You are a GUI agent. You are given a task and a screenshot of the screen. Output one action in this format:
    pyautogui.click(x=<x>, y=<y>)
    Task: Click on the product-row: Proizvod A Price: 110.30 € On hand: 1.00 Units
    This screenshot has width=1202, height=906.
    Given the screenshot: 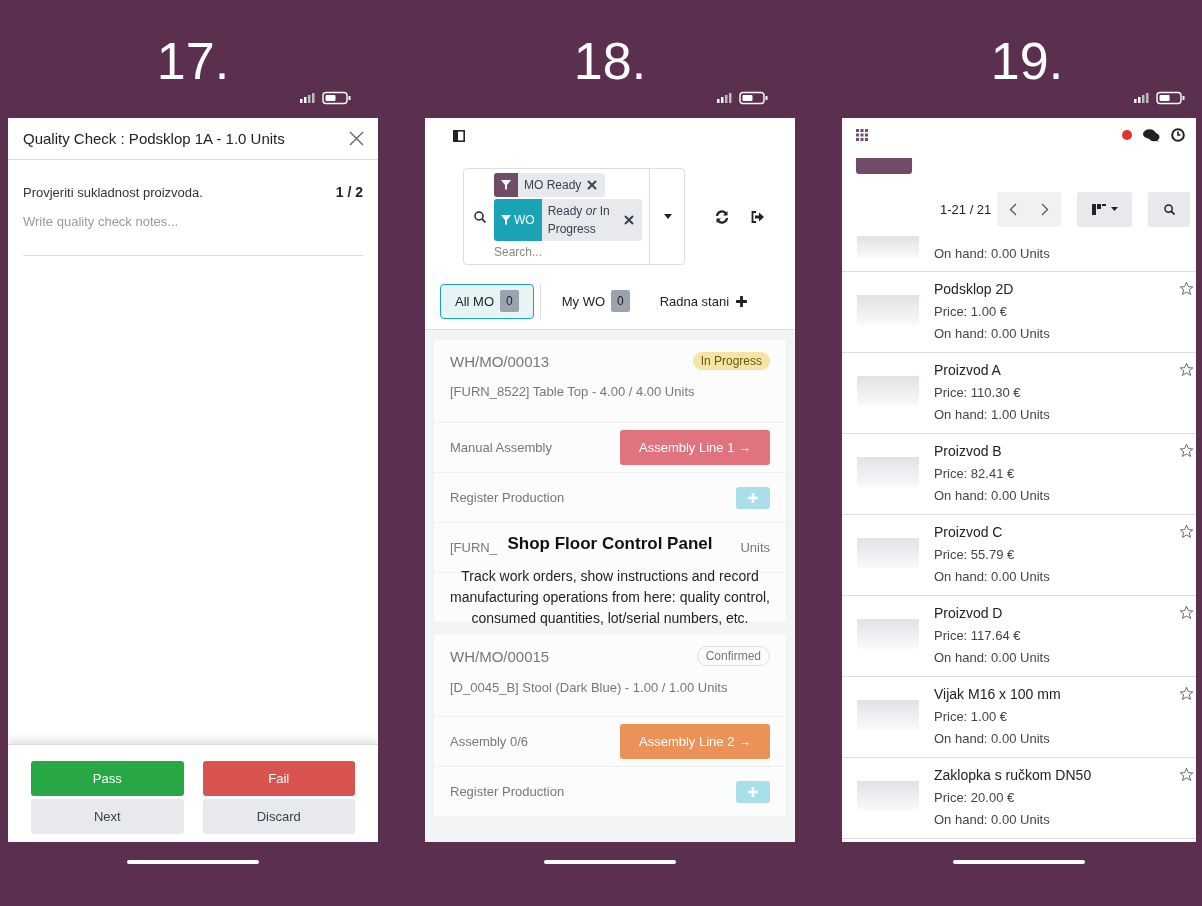 What is the action you would take?
    pyautogui.click(x=1019, y=393)
    